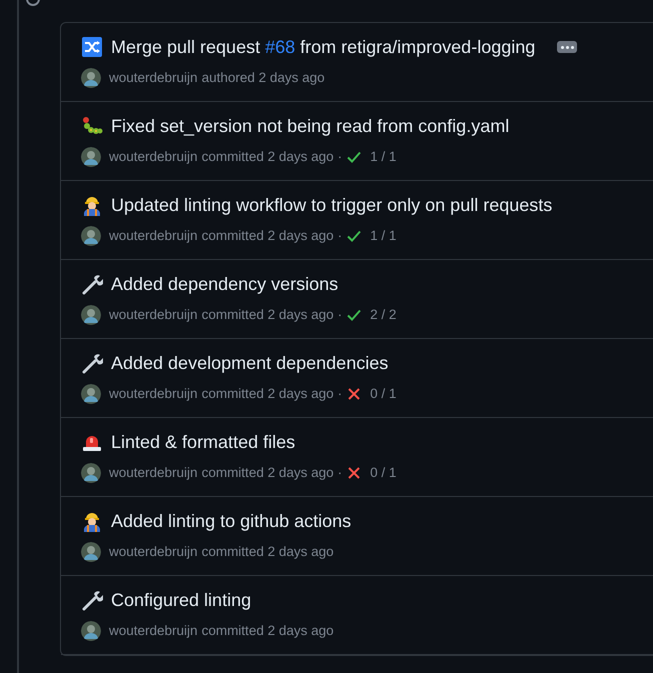 Image resolution: width=653 pixels, height=673 pixels. What do you see at coordinates (249, 363) in the screenshot?
I see `commit-title: Added development dependencies` at bounding box center [249, 363].